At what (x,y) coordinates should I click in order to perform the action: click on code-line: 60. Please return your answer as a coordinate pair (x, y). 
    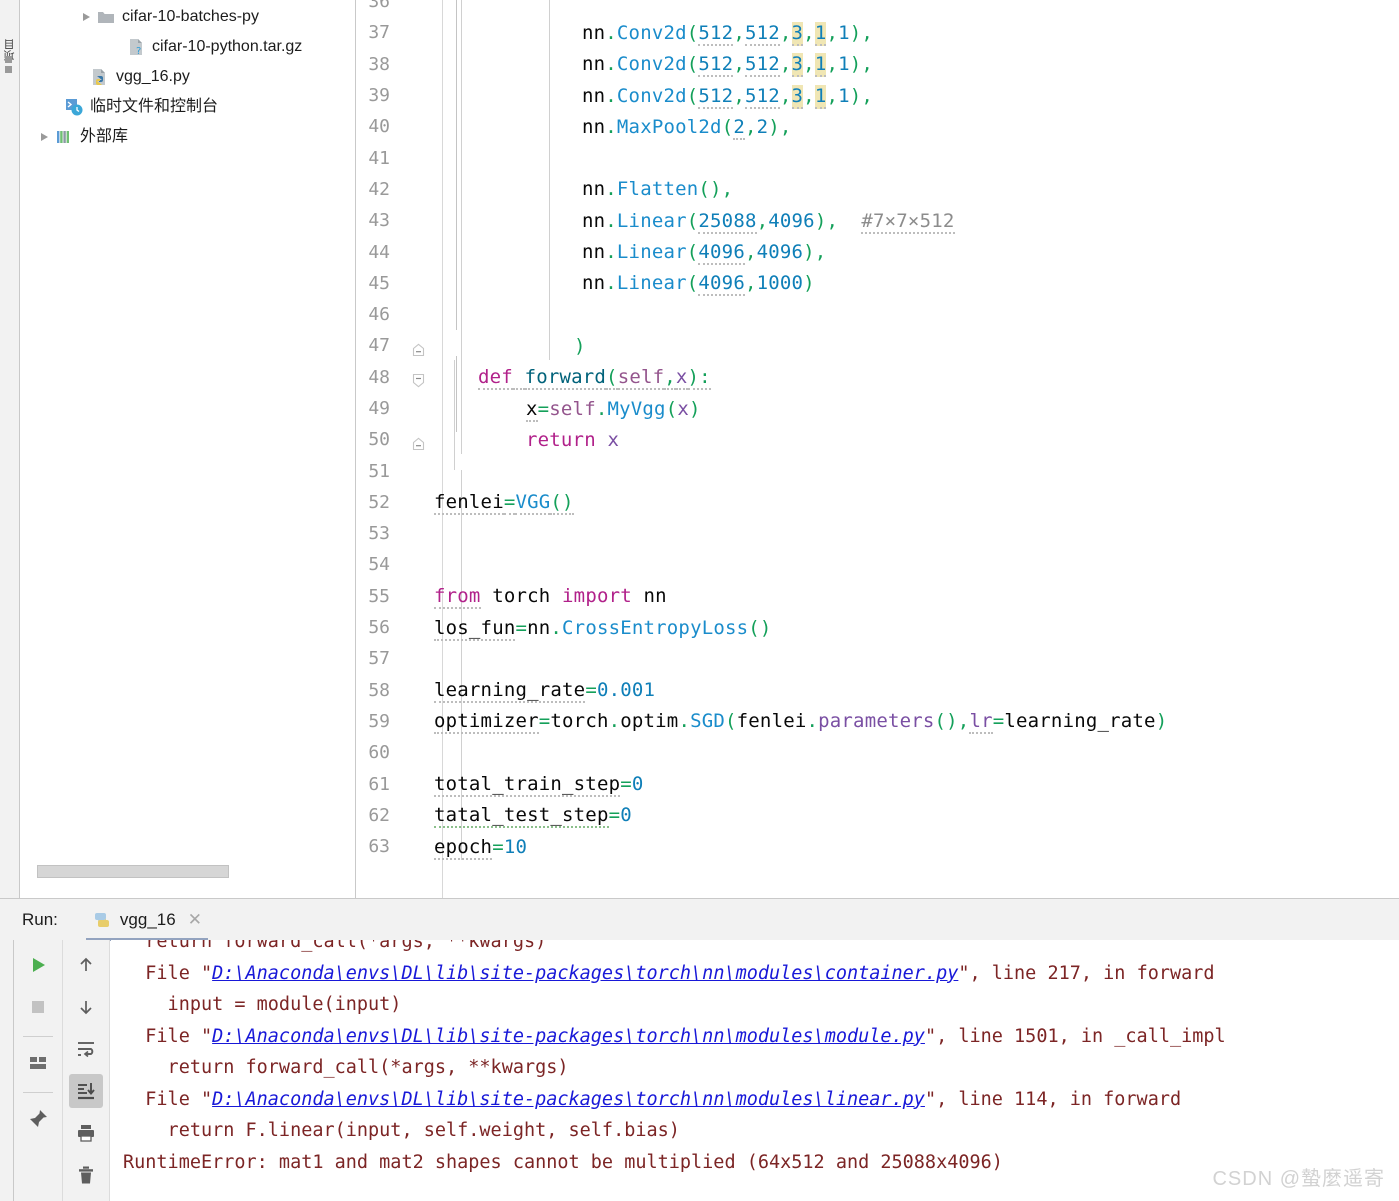
    Looking at the image, I should click on (877, 752).